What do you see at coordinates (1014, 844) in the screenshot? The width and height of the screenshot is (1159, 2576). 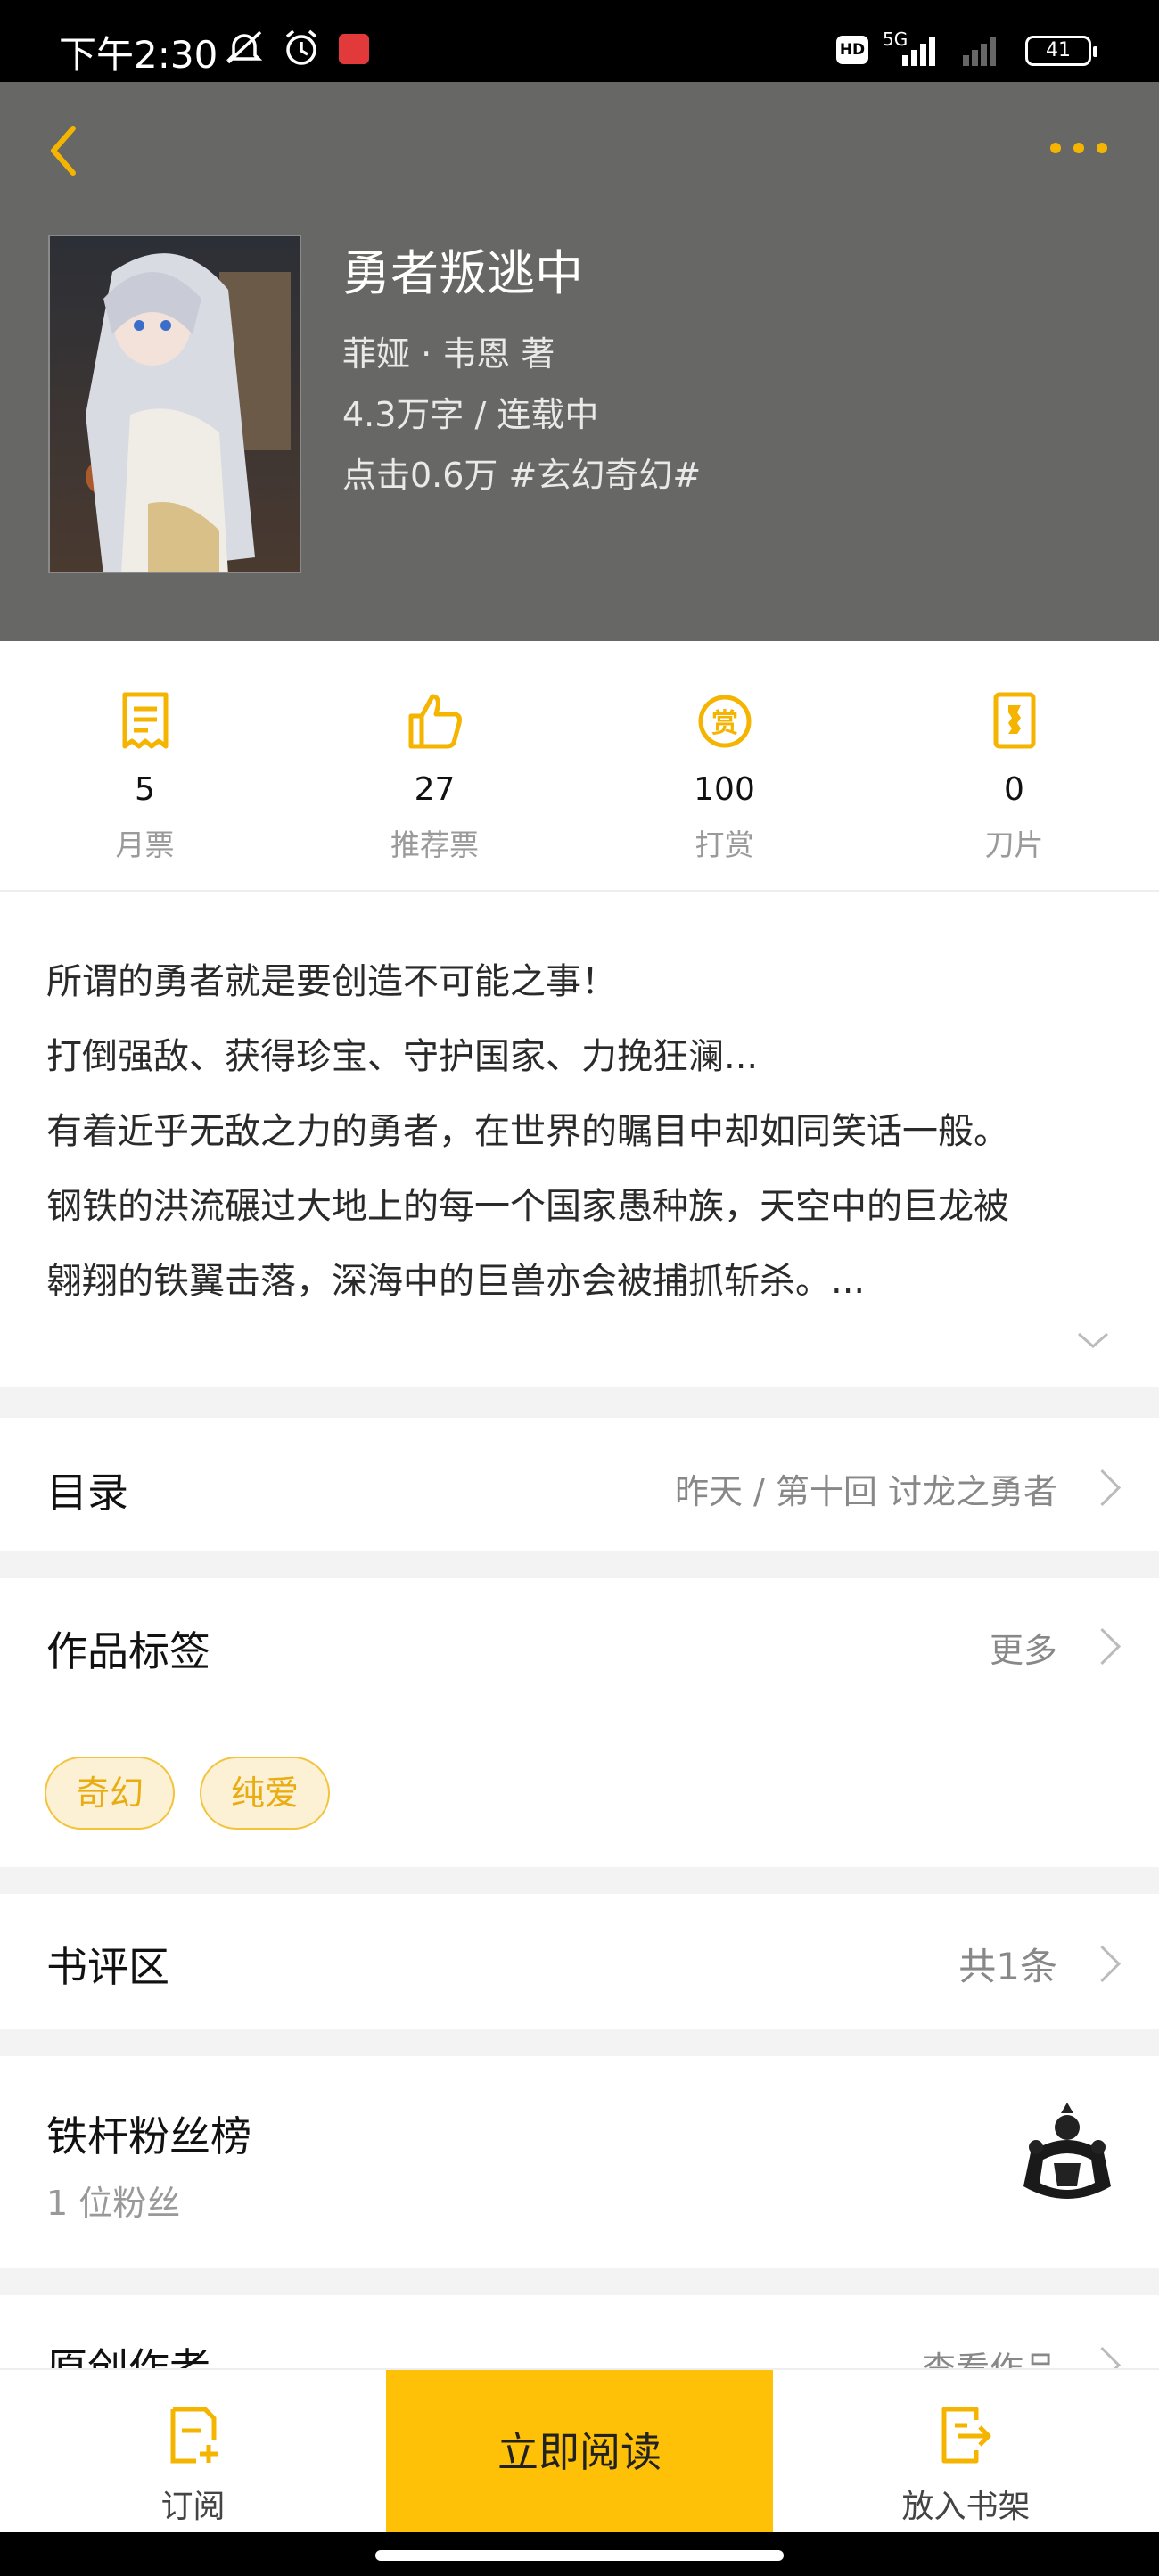 I see `stat-label: 刀片` at bounding box center [1014, 844].